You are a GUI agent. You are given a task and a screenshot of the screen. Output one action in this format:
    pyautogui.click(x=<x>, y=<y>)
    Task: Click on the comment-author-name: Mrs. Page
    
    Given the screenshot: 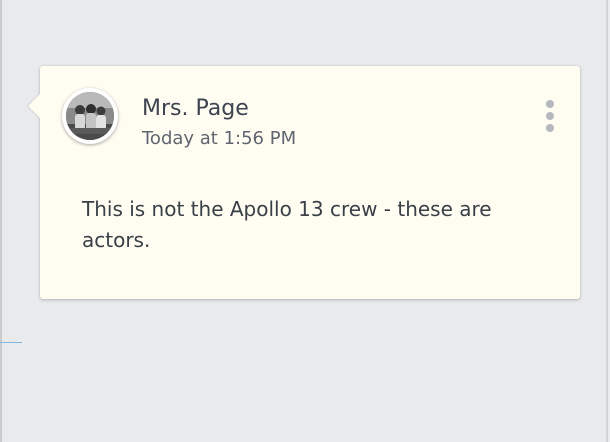 What is the action you would take?
    pyautogui.click(x=195, y=108)
    